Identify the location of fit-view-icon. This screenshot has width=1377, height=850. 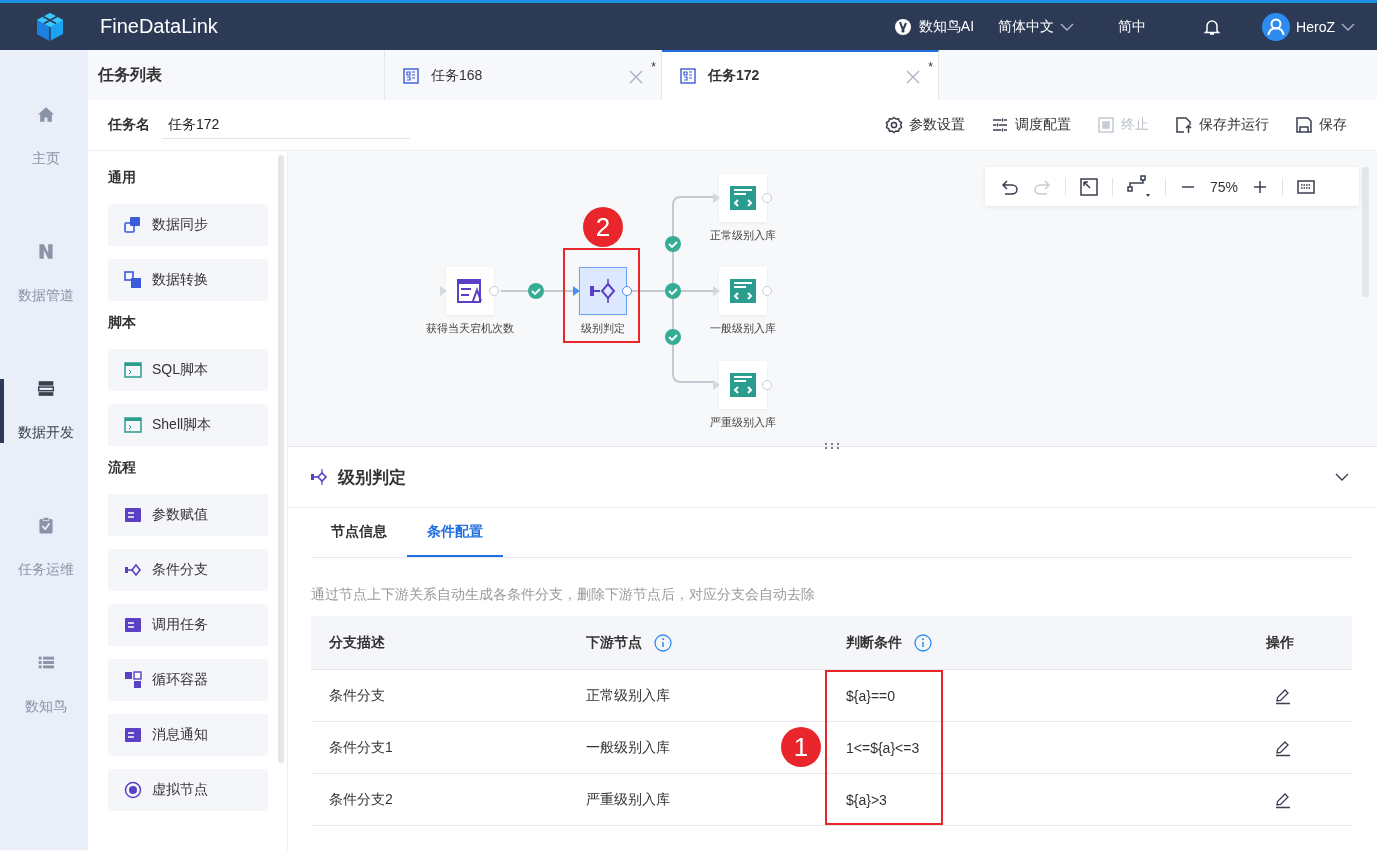
(1089, 186).